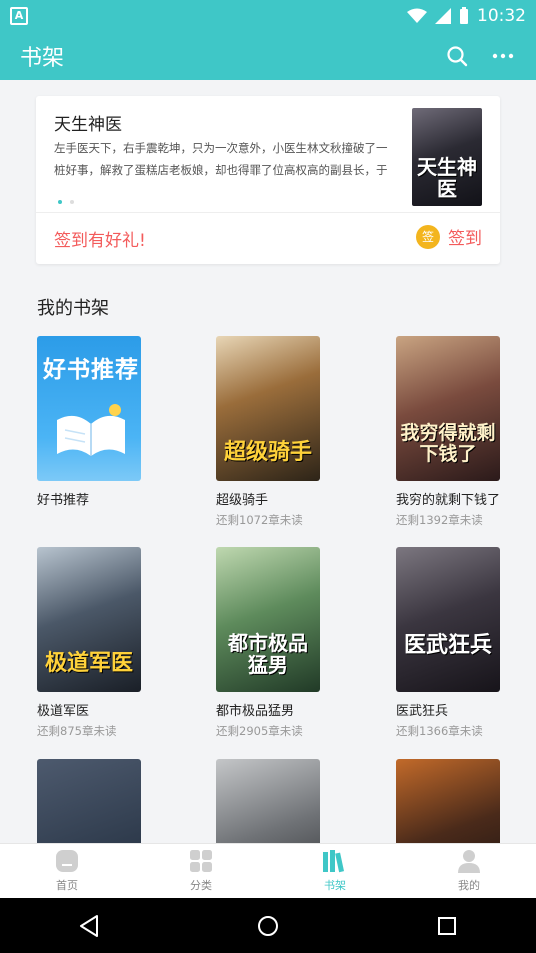 Image resolution: width=536 pixels, height=953 pixels. Describe the element at coordinates (255, 711) in the screenshot. I see `book-title: 都市极品猛男` at that location.